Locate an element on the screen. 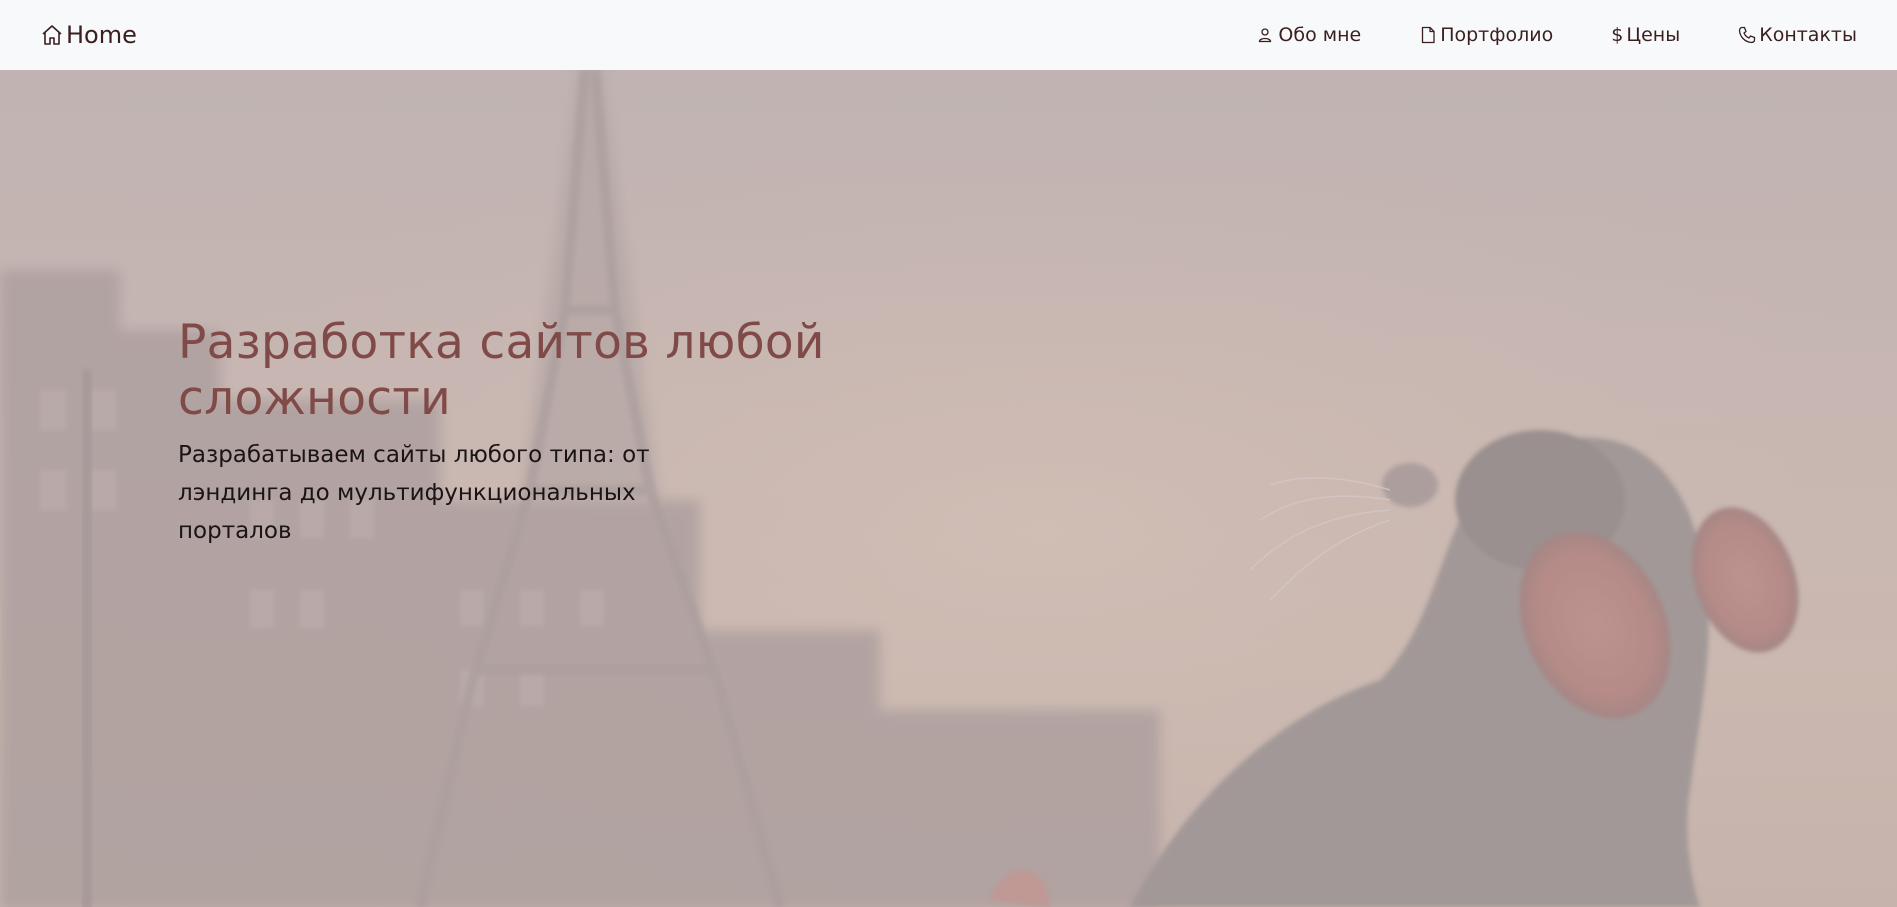  house-icon is located at coordinates (52, 35).